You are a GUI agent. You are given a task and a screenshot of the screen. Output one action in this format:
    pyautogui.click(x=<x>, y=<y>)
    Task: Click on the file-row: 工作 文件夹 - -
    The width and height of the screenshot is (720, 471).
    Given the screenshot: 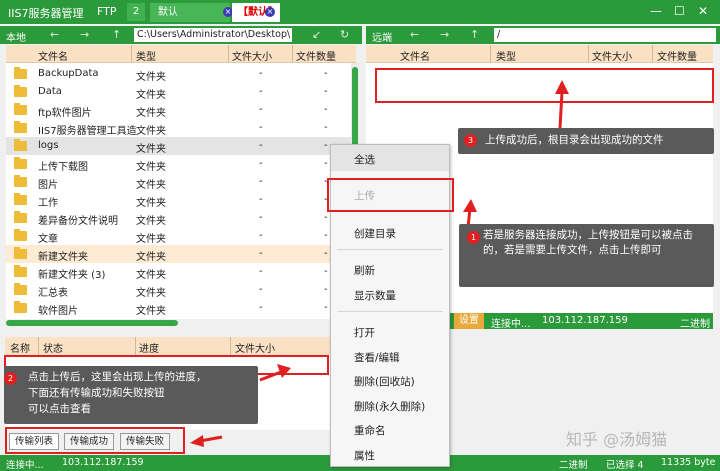 What is the action you would take?
    pyautogui.click(x=178, y=200)
    